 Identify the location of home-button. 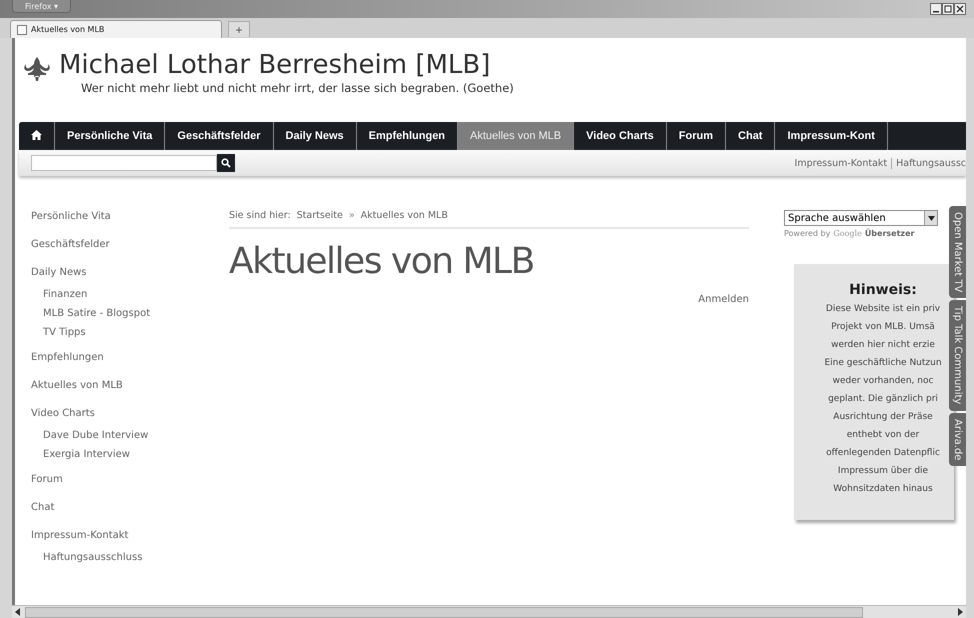
(37, 136).